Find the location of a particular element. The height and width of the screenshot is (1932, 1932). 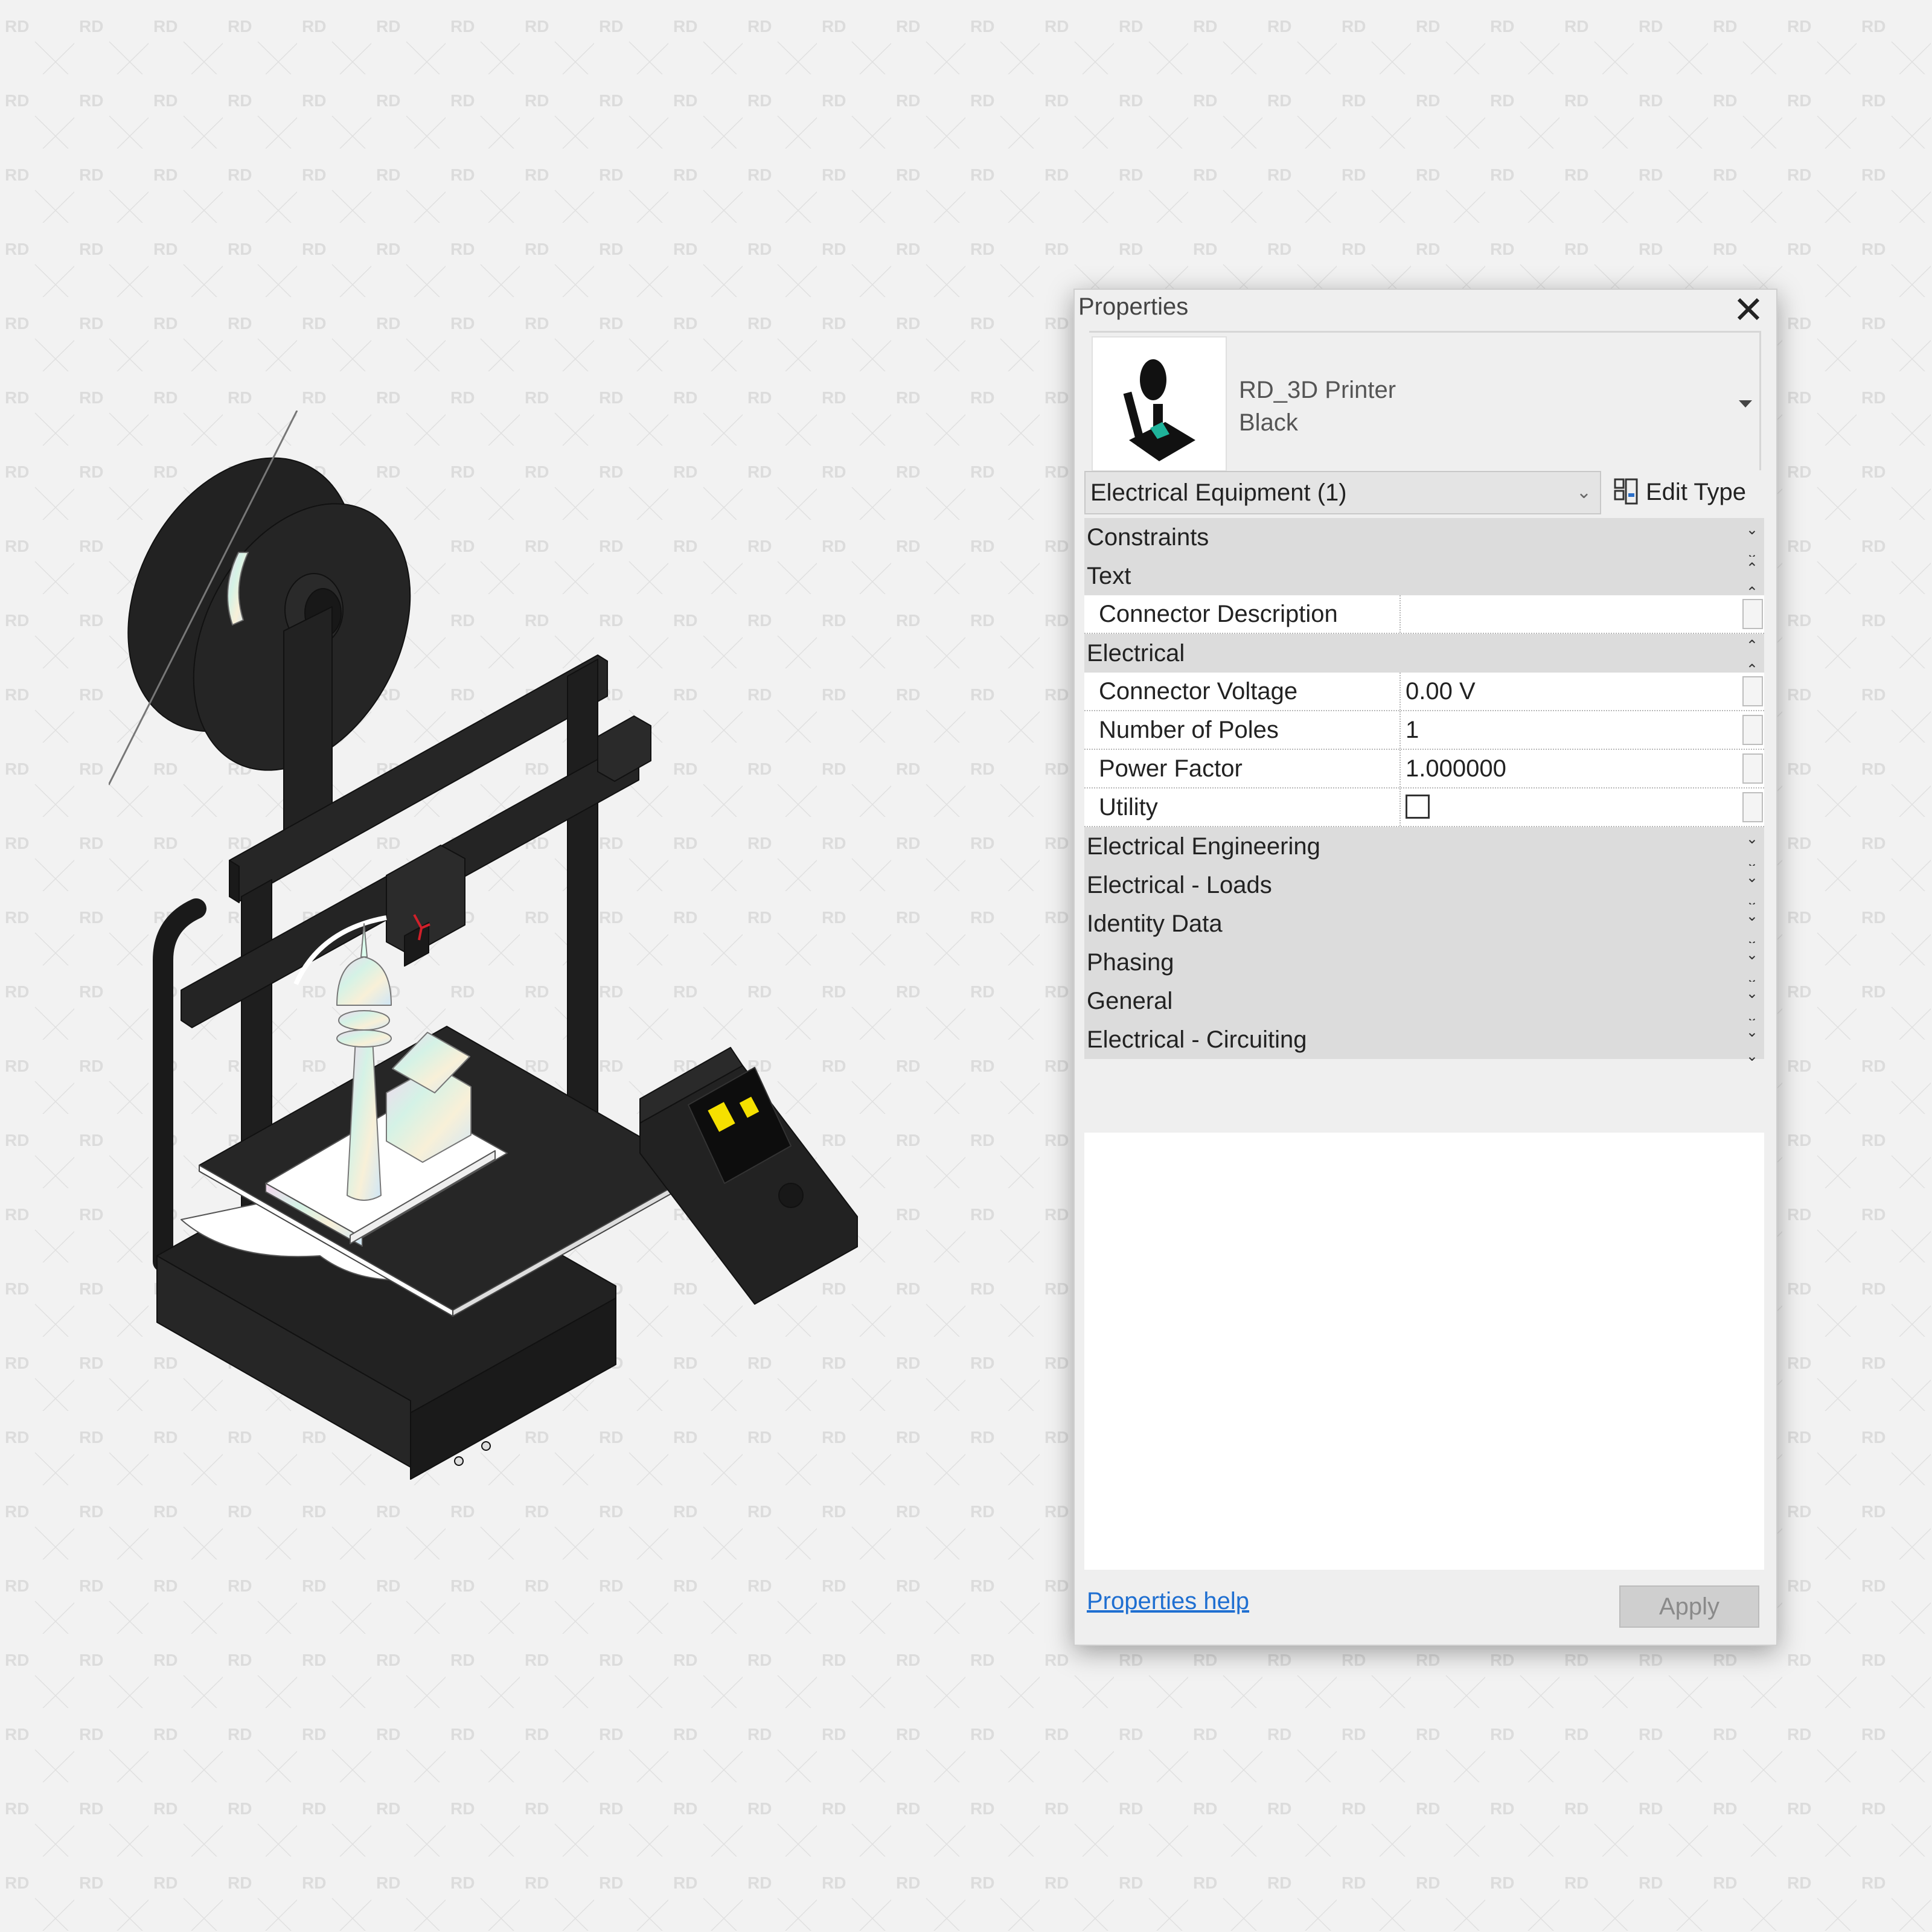

group-label: Electrical is located at coordinates (1136, 654).